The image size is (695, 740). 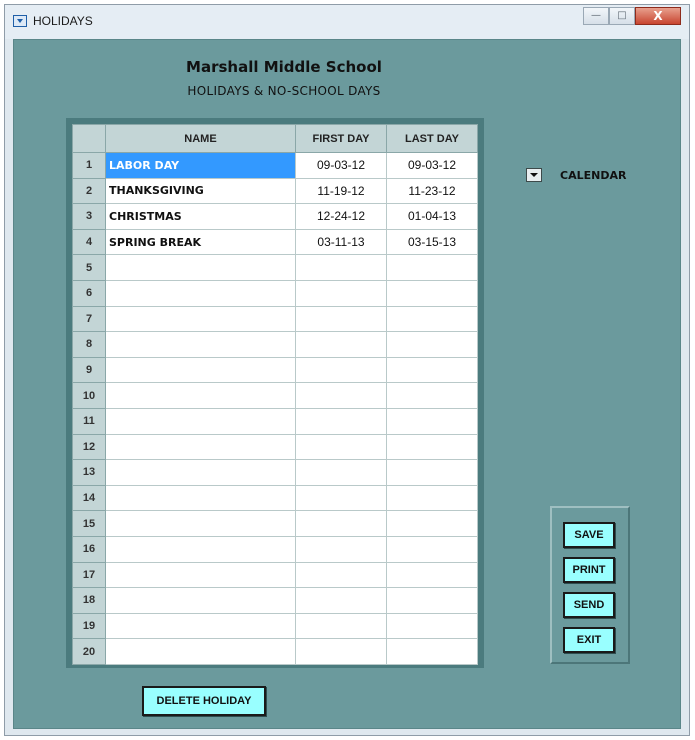 I want to click on table-row: 4 SPRING BREAK 03-11-13 03-15-13, so click(x=275, y=242).